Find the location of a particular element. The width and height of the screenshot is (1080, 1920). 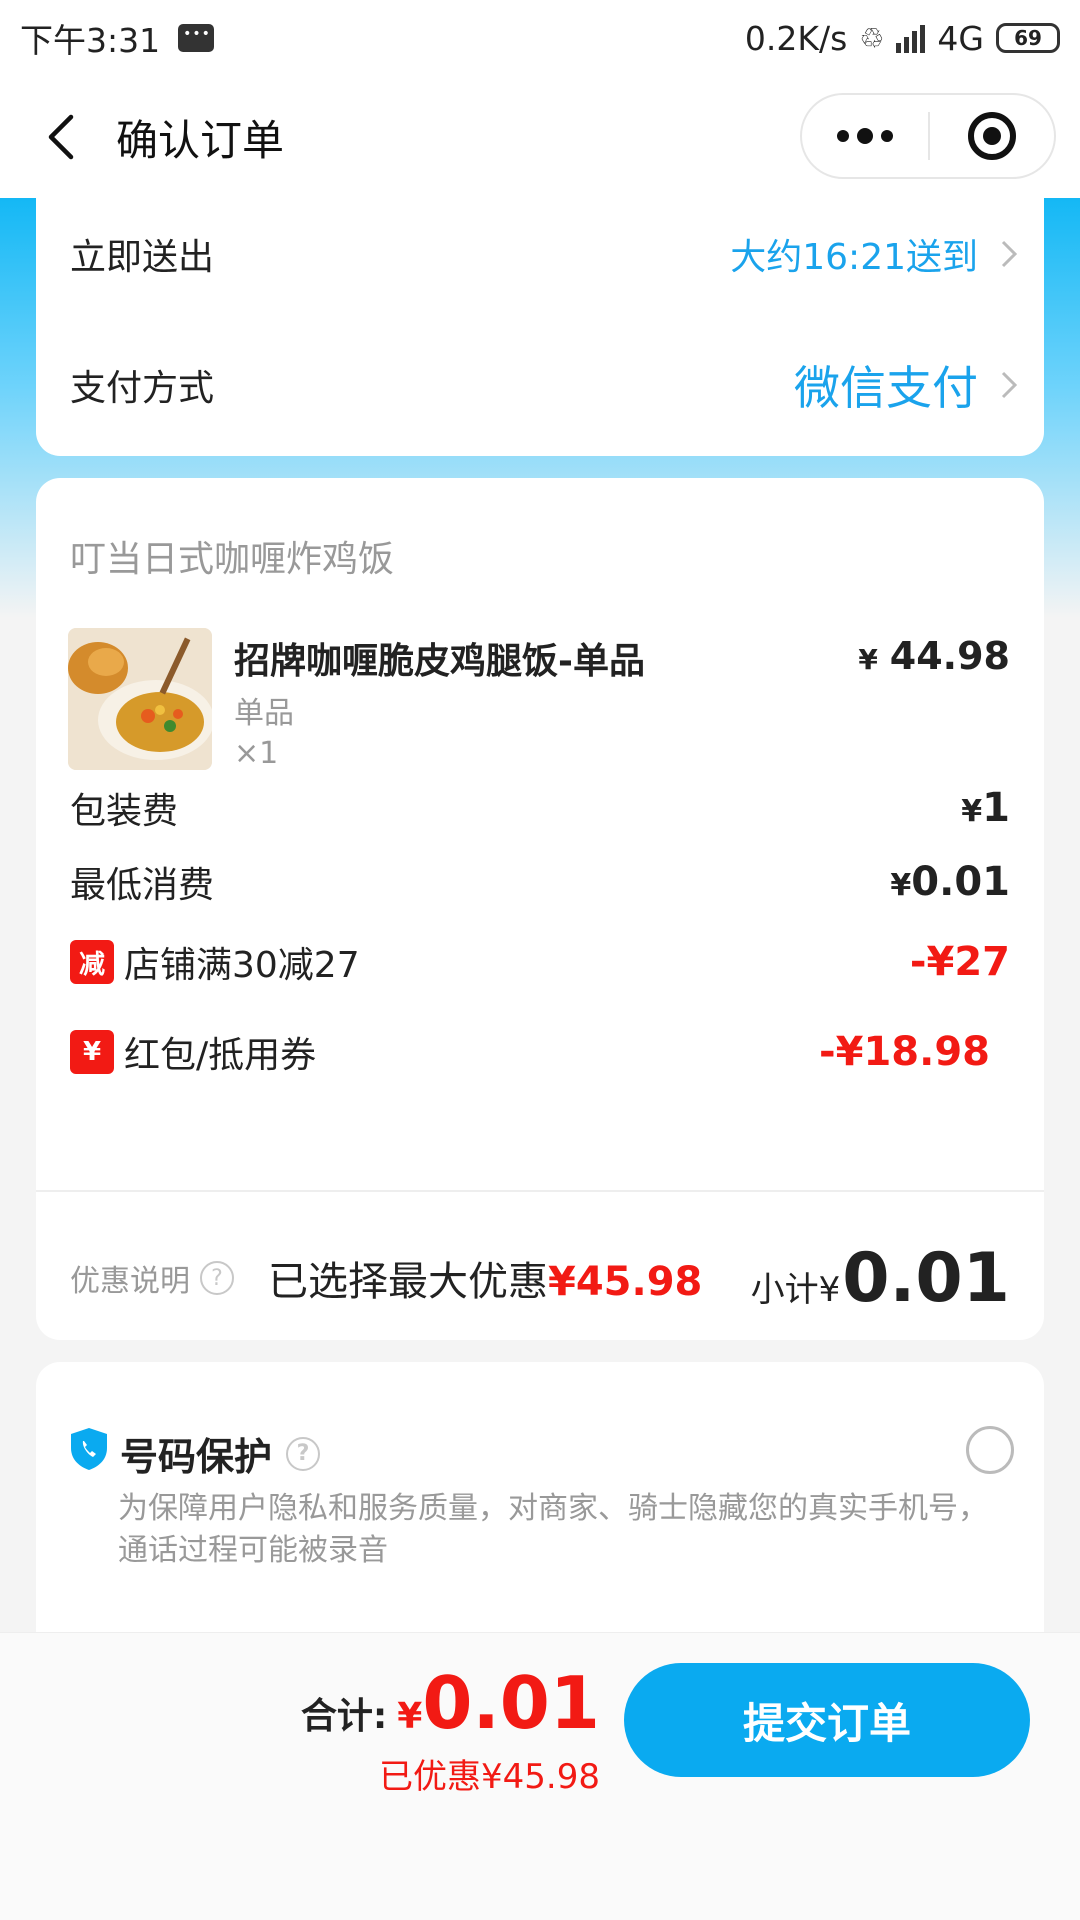

network-type: 4G is located at coordinates (960, 38).